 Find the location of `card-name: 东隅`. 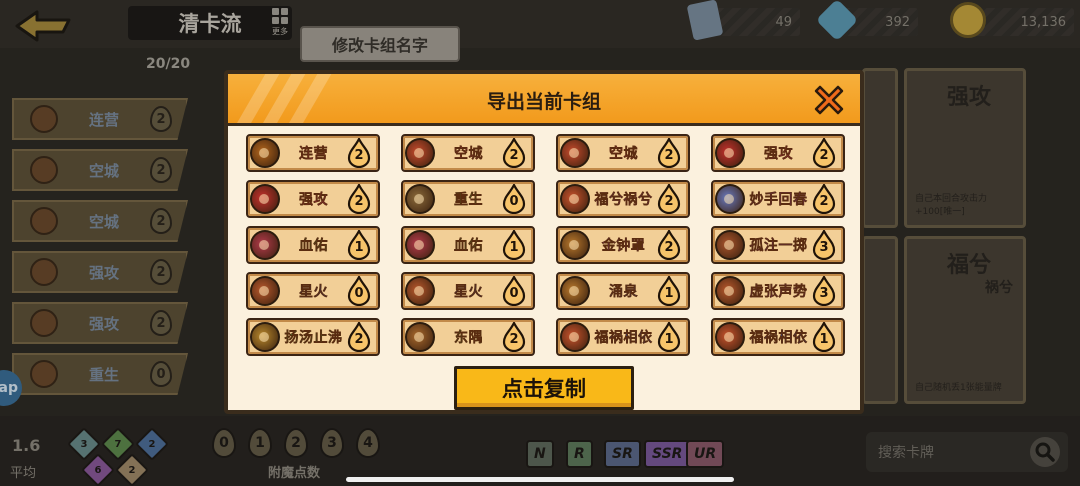

card-name: 东隅 is located at coordinates (468, 338).